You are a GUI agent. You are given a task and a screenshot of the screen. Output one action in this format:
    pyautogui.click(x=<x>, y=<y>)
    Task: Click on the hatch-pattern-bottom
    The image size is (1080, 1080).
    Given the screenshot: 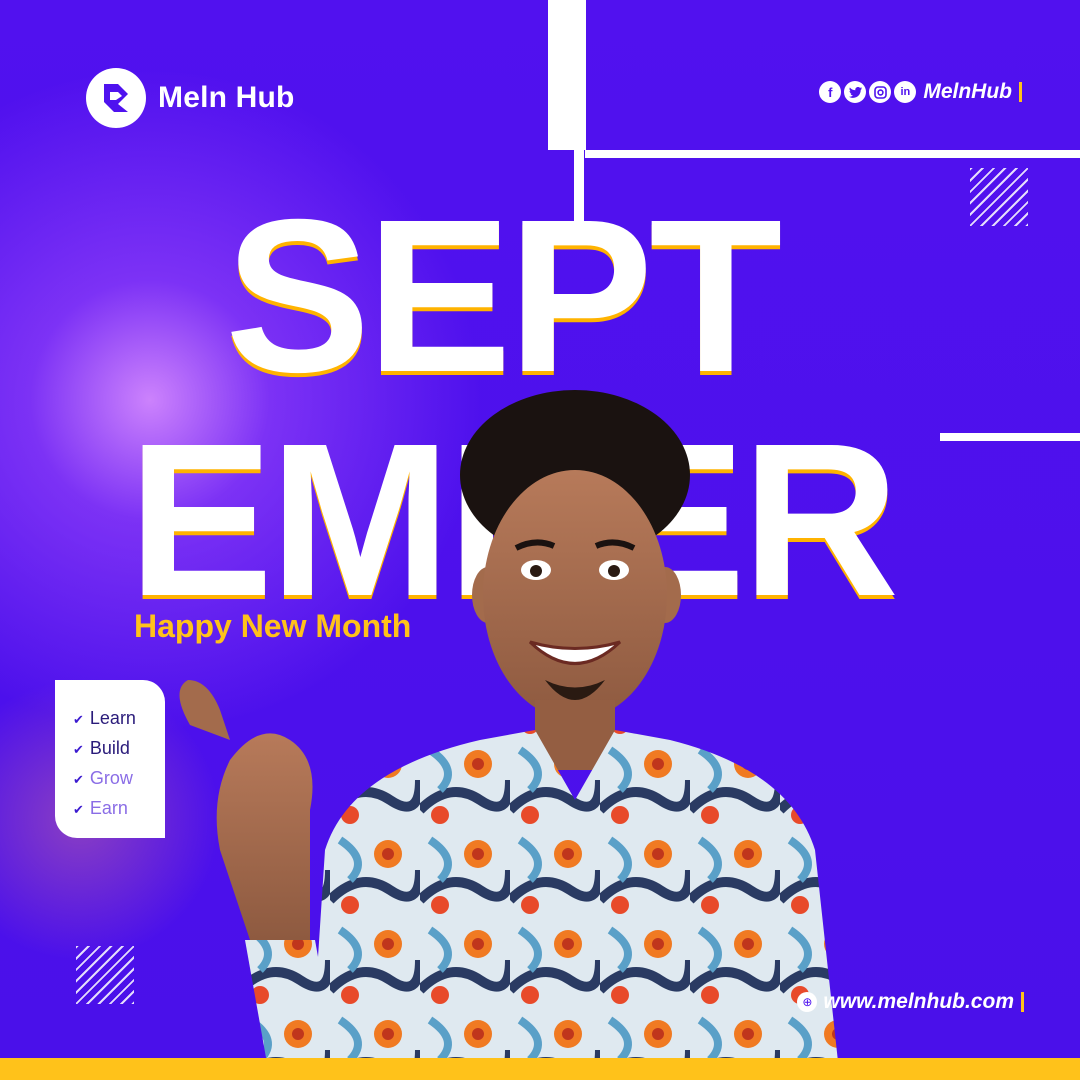 What is the action you would take?
    pyautogui.click(x=105, y=975)
    